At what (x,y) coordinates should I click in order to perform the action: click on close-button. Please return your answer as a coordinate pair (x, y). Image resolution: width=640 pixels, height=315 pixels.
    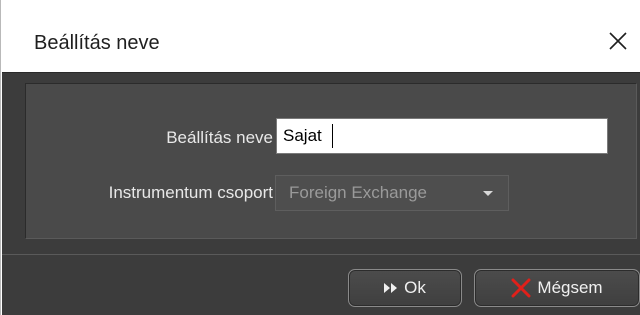
    Looking at the image, I should click on (617, 41).